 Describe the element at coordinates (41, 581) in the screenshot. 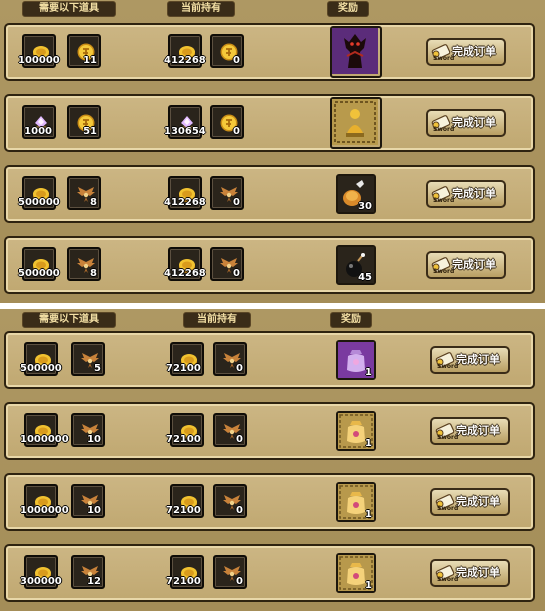

I see `item-count: 300000` at that location.